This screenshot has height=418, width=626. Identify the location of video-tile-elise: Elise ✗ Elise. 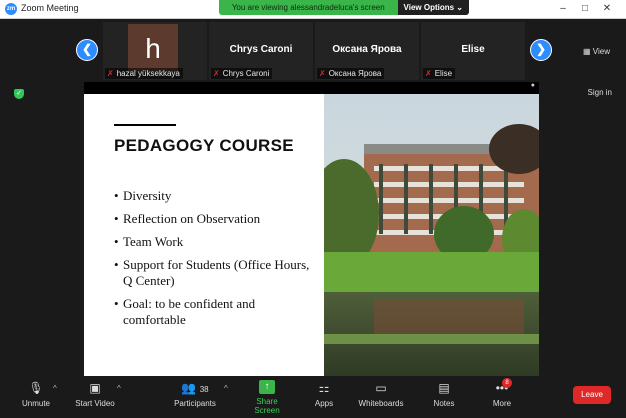
(473, 51).